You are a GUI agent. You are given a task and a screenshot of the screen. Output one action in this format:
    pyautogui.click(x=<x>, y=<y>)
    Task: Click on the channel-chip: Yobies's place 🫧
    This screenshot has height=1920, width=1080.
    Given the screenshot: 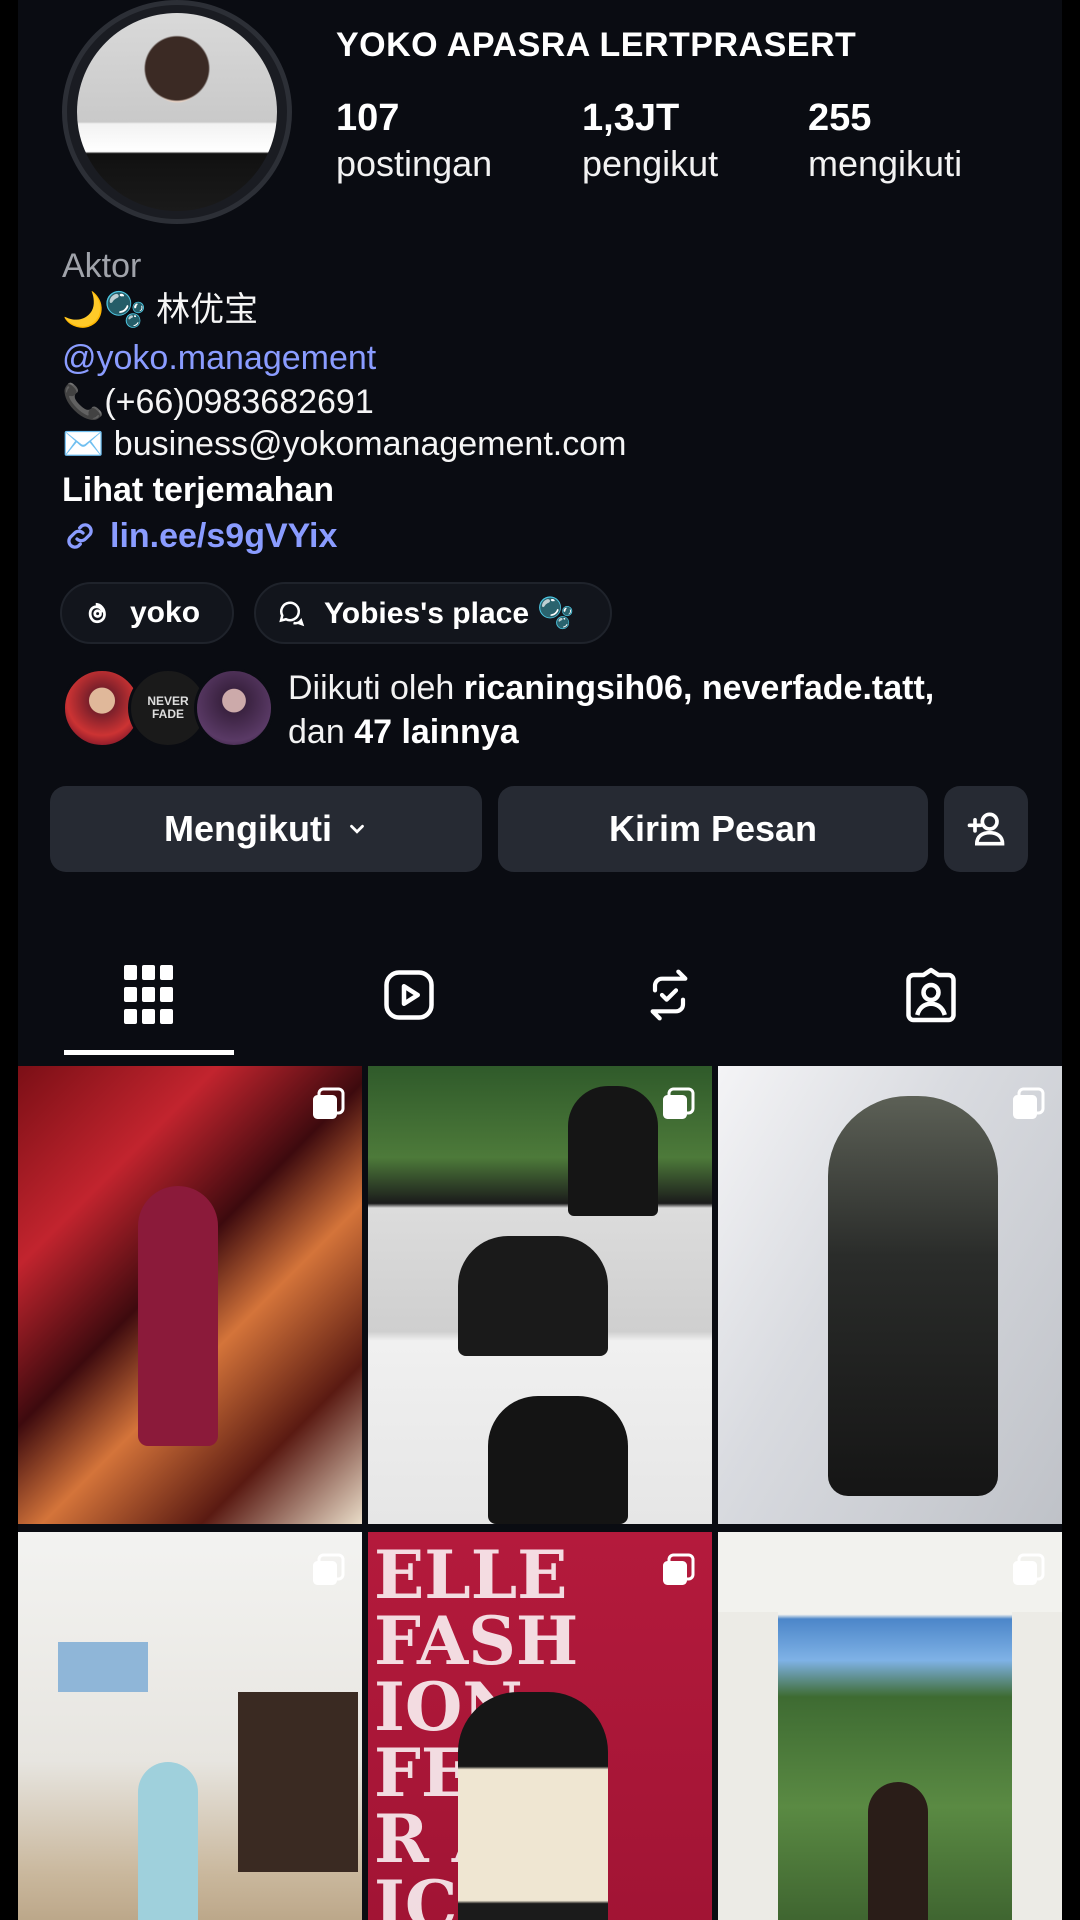 What is the action you would take?
    pyautogui.click(x=433, y=613)
    